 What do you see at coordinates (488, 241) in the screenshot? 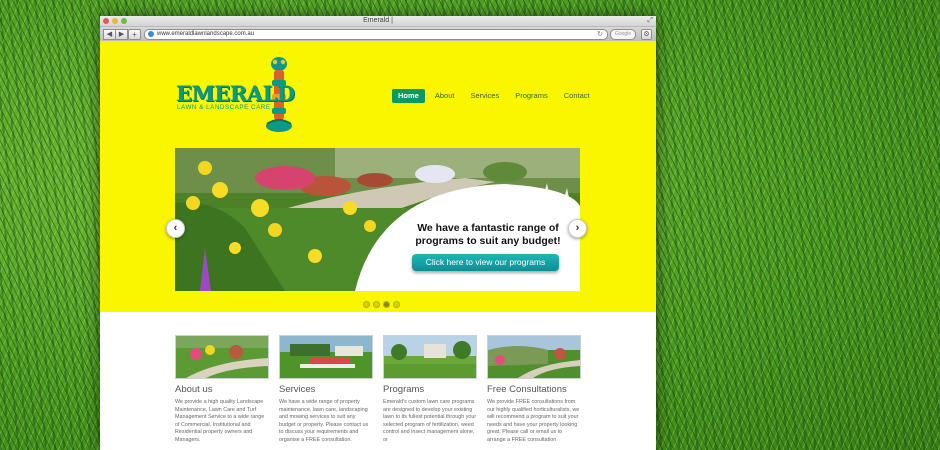
I see `slide-headline-line2: programs to suit any budget!` at bounding box center [488, 241].